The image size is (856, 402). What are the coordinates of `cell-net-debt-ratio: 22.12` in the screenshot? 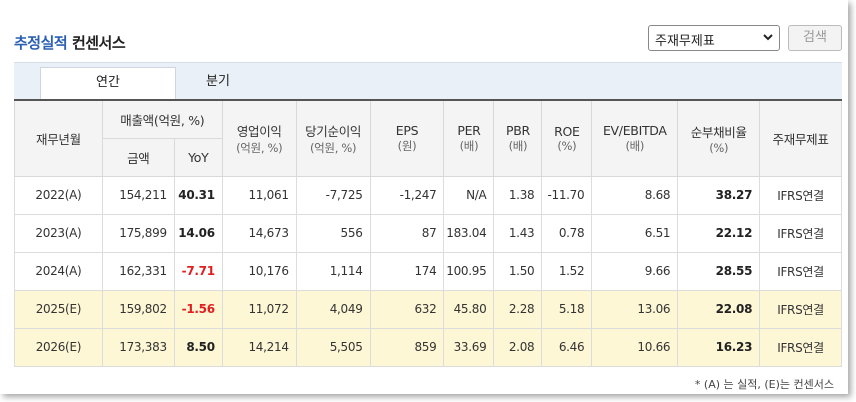 It's located at (719, 233).